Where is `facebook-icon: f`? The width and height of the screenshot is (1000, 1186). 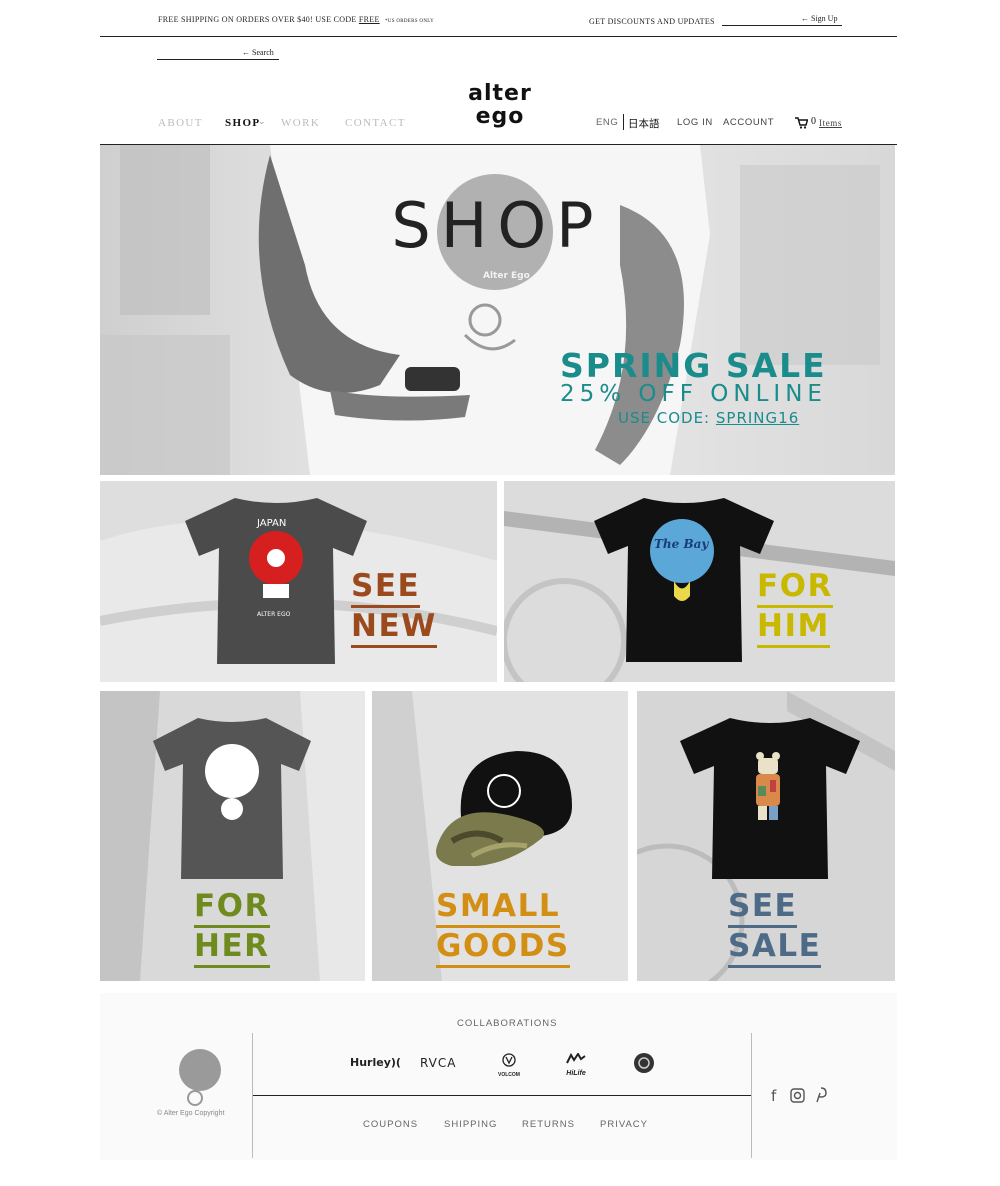
facebook-icon: f is located at coordinates (773, 1096).